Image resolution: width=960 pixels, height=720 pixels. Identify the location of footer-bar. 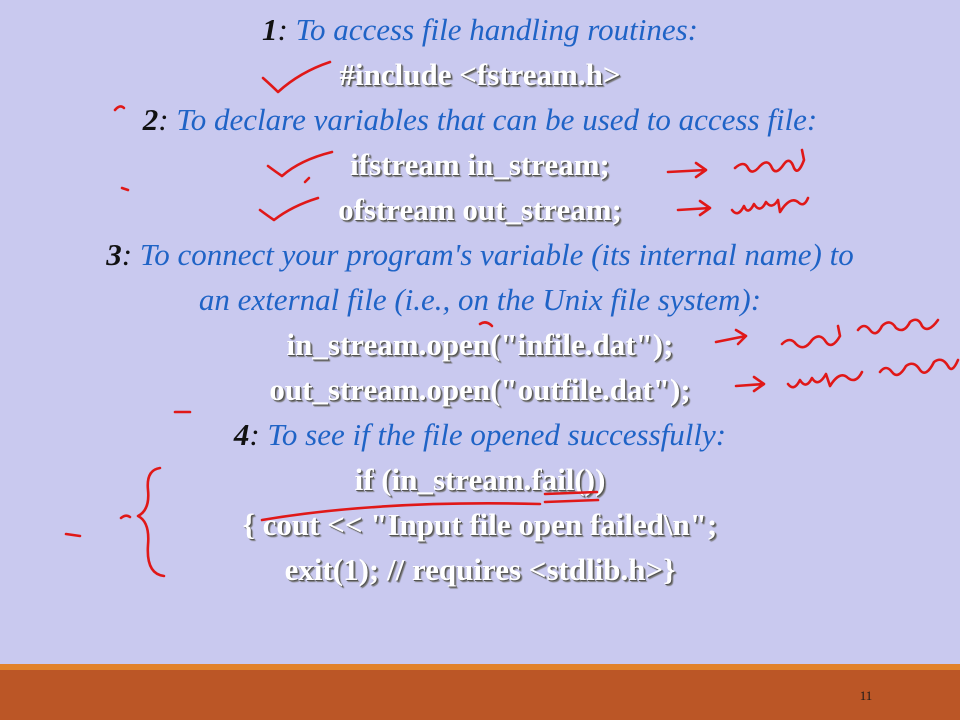
(480, 695).